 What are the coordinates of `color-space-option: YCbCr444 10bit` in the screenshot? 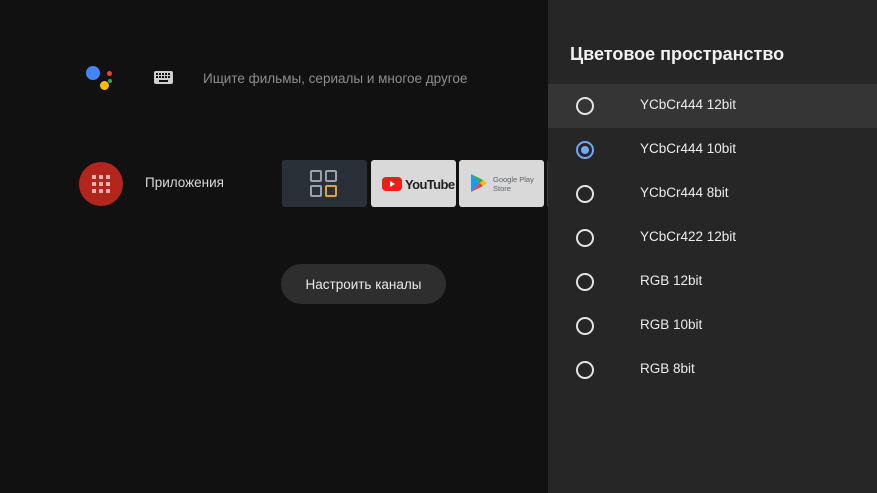 It's located at (712, 150).